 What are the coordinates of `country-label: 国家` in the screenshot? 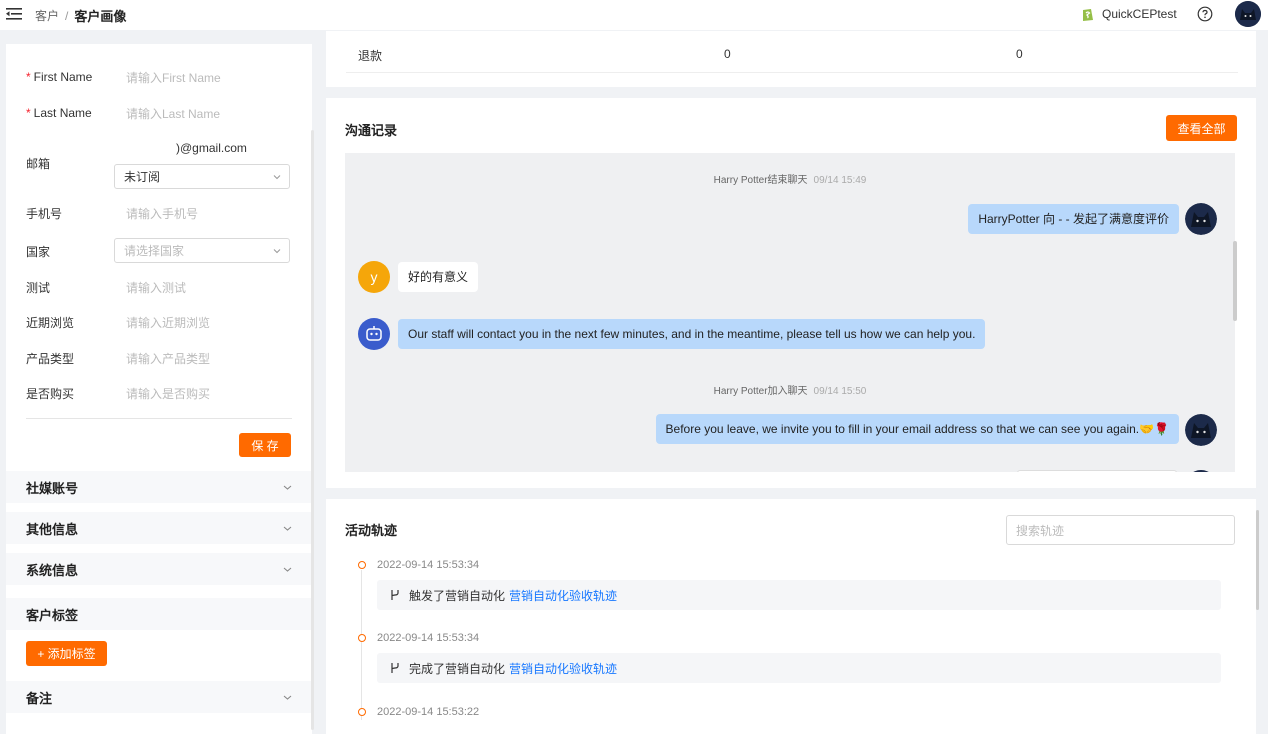 It's located at (38, 251).